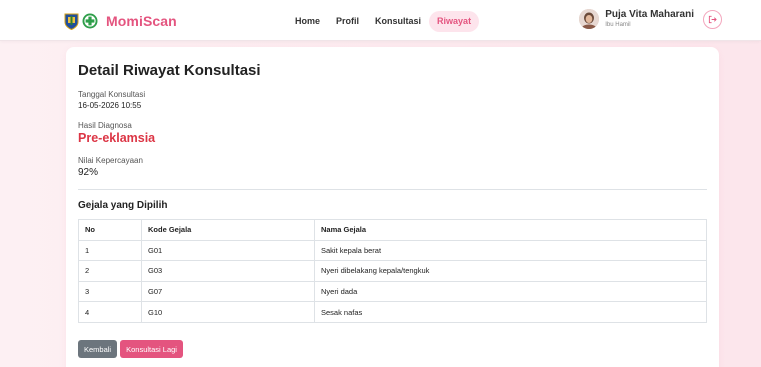 This screenshot has height=367, width=761. What do you see at coordinates (110, 160) in the screenshot?
I see `confidence-label: Nilai Kepercayaan` at bounding box center [110, 160].